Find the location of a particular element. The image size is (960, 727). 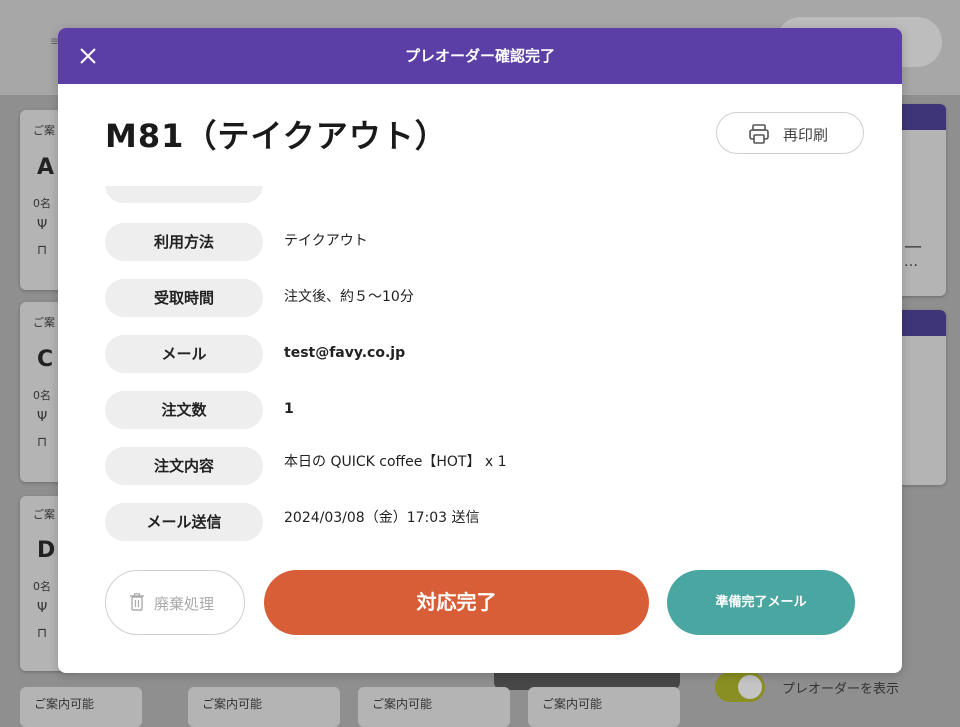

detail-row: 注文数 1 is located at coordinates (480, 411).